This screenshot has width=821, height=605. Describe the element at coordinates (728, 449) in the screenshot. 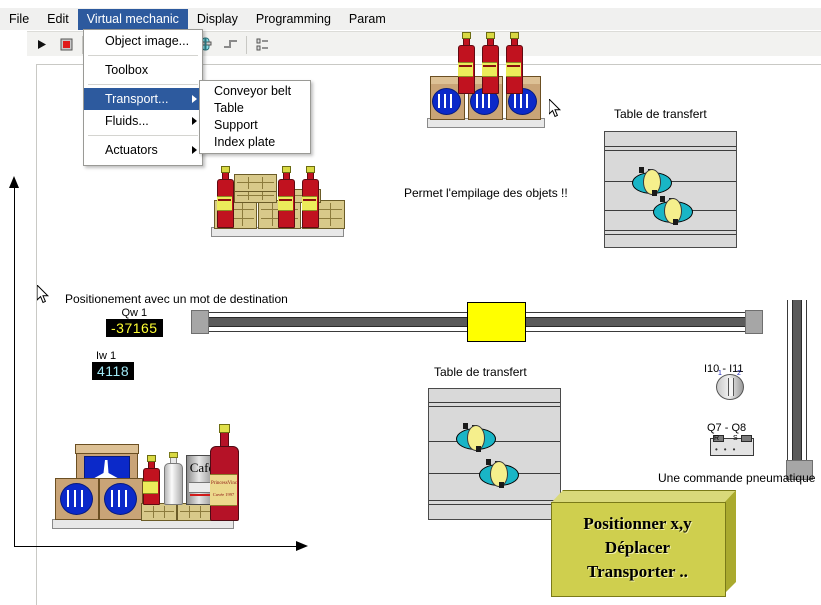

I see `valve-dots: •••` at that location.